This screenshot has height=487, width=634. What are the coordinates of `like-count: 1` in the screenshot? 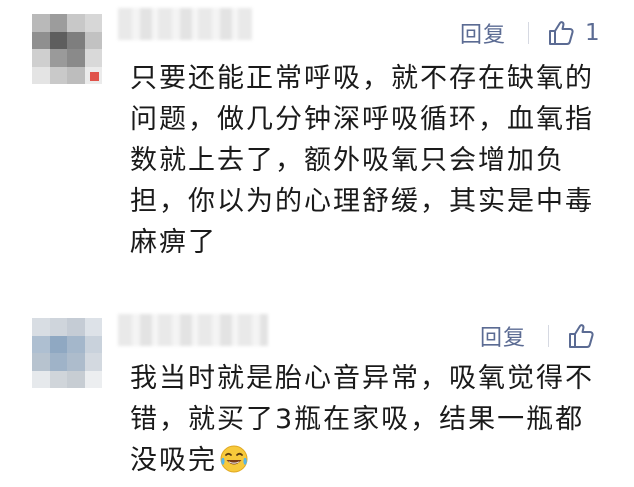 It's located at (592, 33).